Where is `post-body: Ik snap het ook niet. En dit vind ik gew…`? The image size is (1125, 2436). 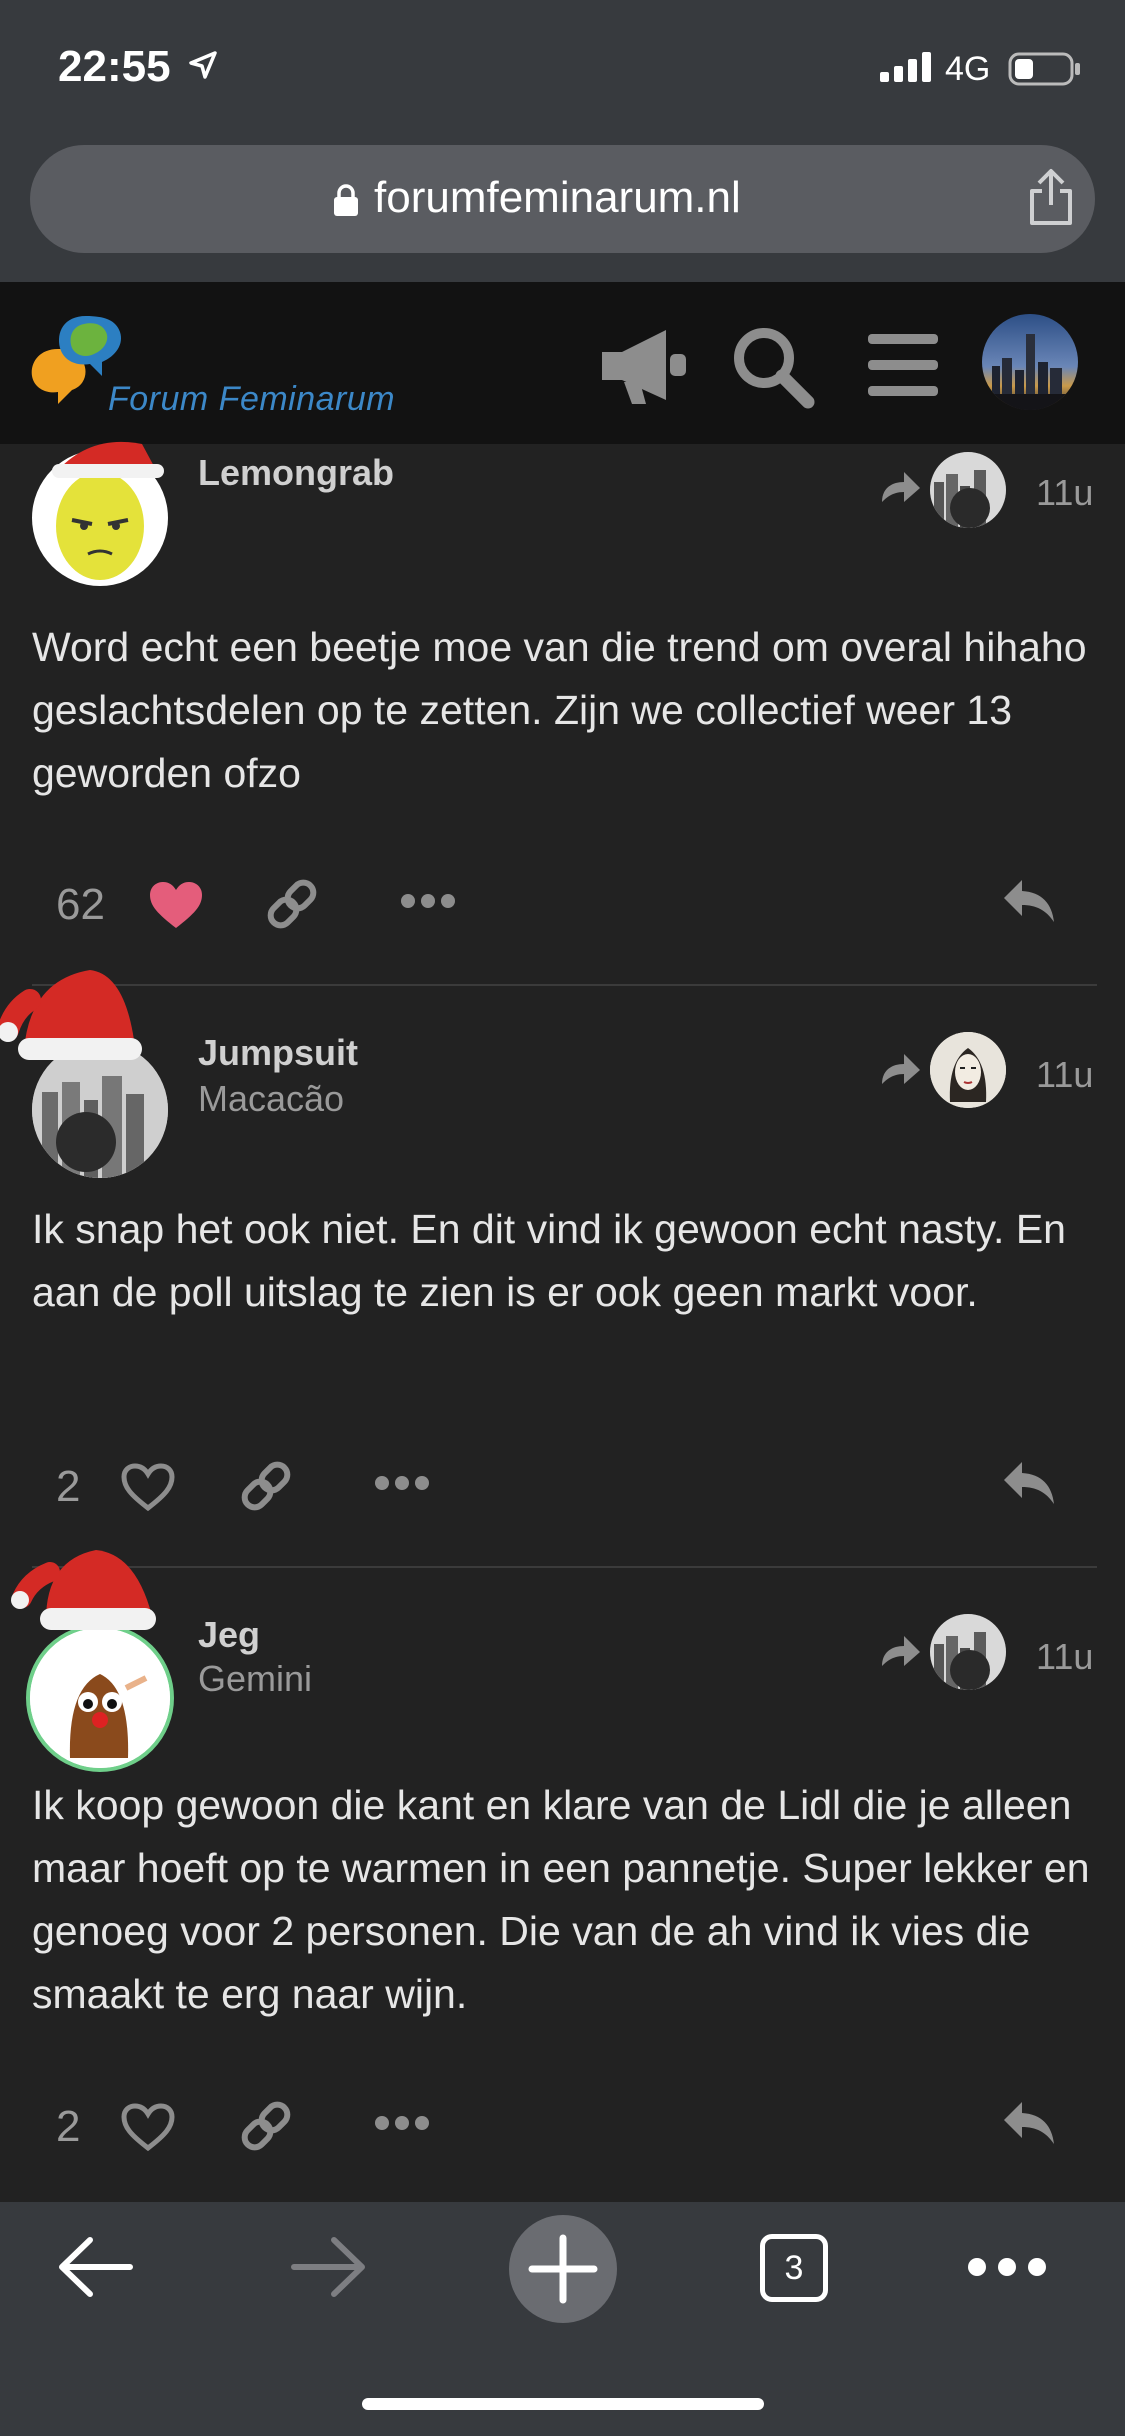 post-body: Ik snap het ook niet. En dit vind ik gew… is located at coordinates (549, 1260).